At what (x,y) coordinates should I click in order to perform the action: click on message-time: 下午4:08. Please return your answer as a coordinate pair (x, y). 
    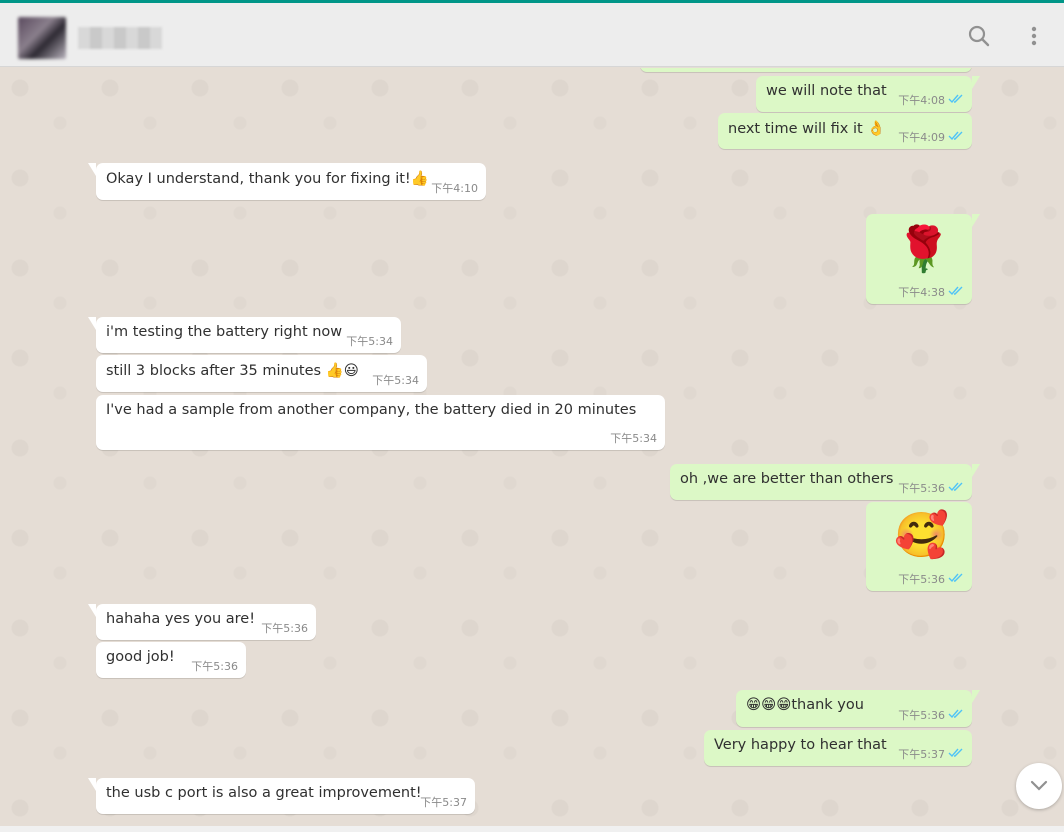
    Looking at the image, I should click on (921, 100).